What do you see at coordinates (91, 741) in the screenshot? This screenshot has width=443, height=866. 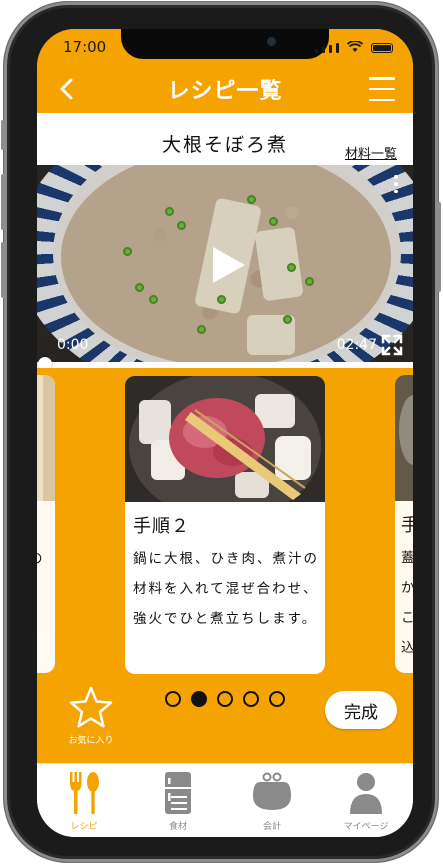 I see `favorite-label: お気に入り` at bounding box center [91, 741].